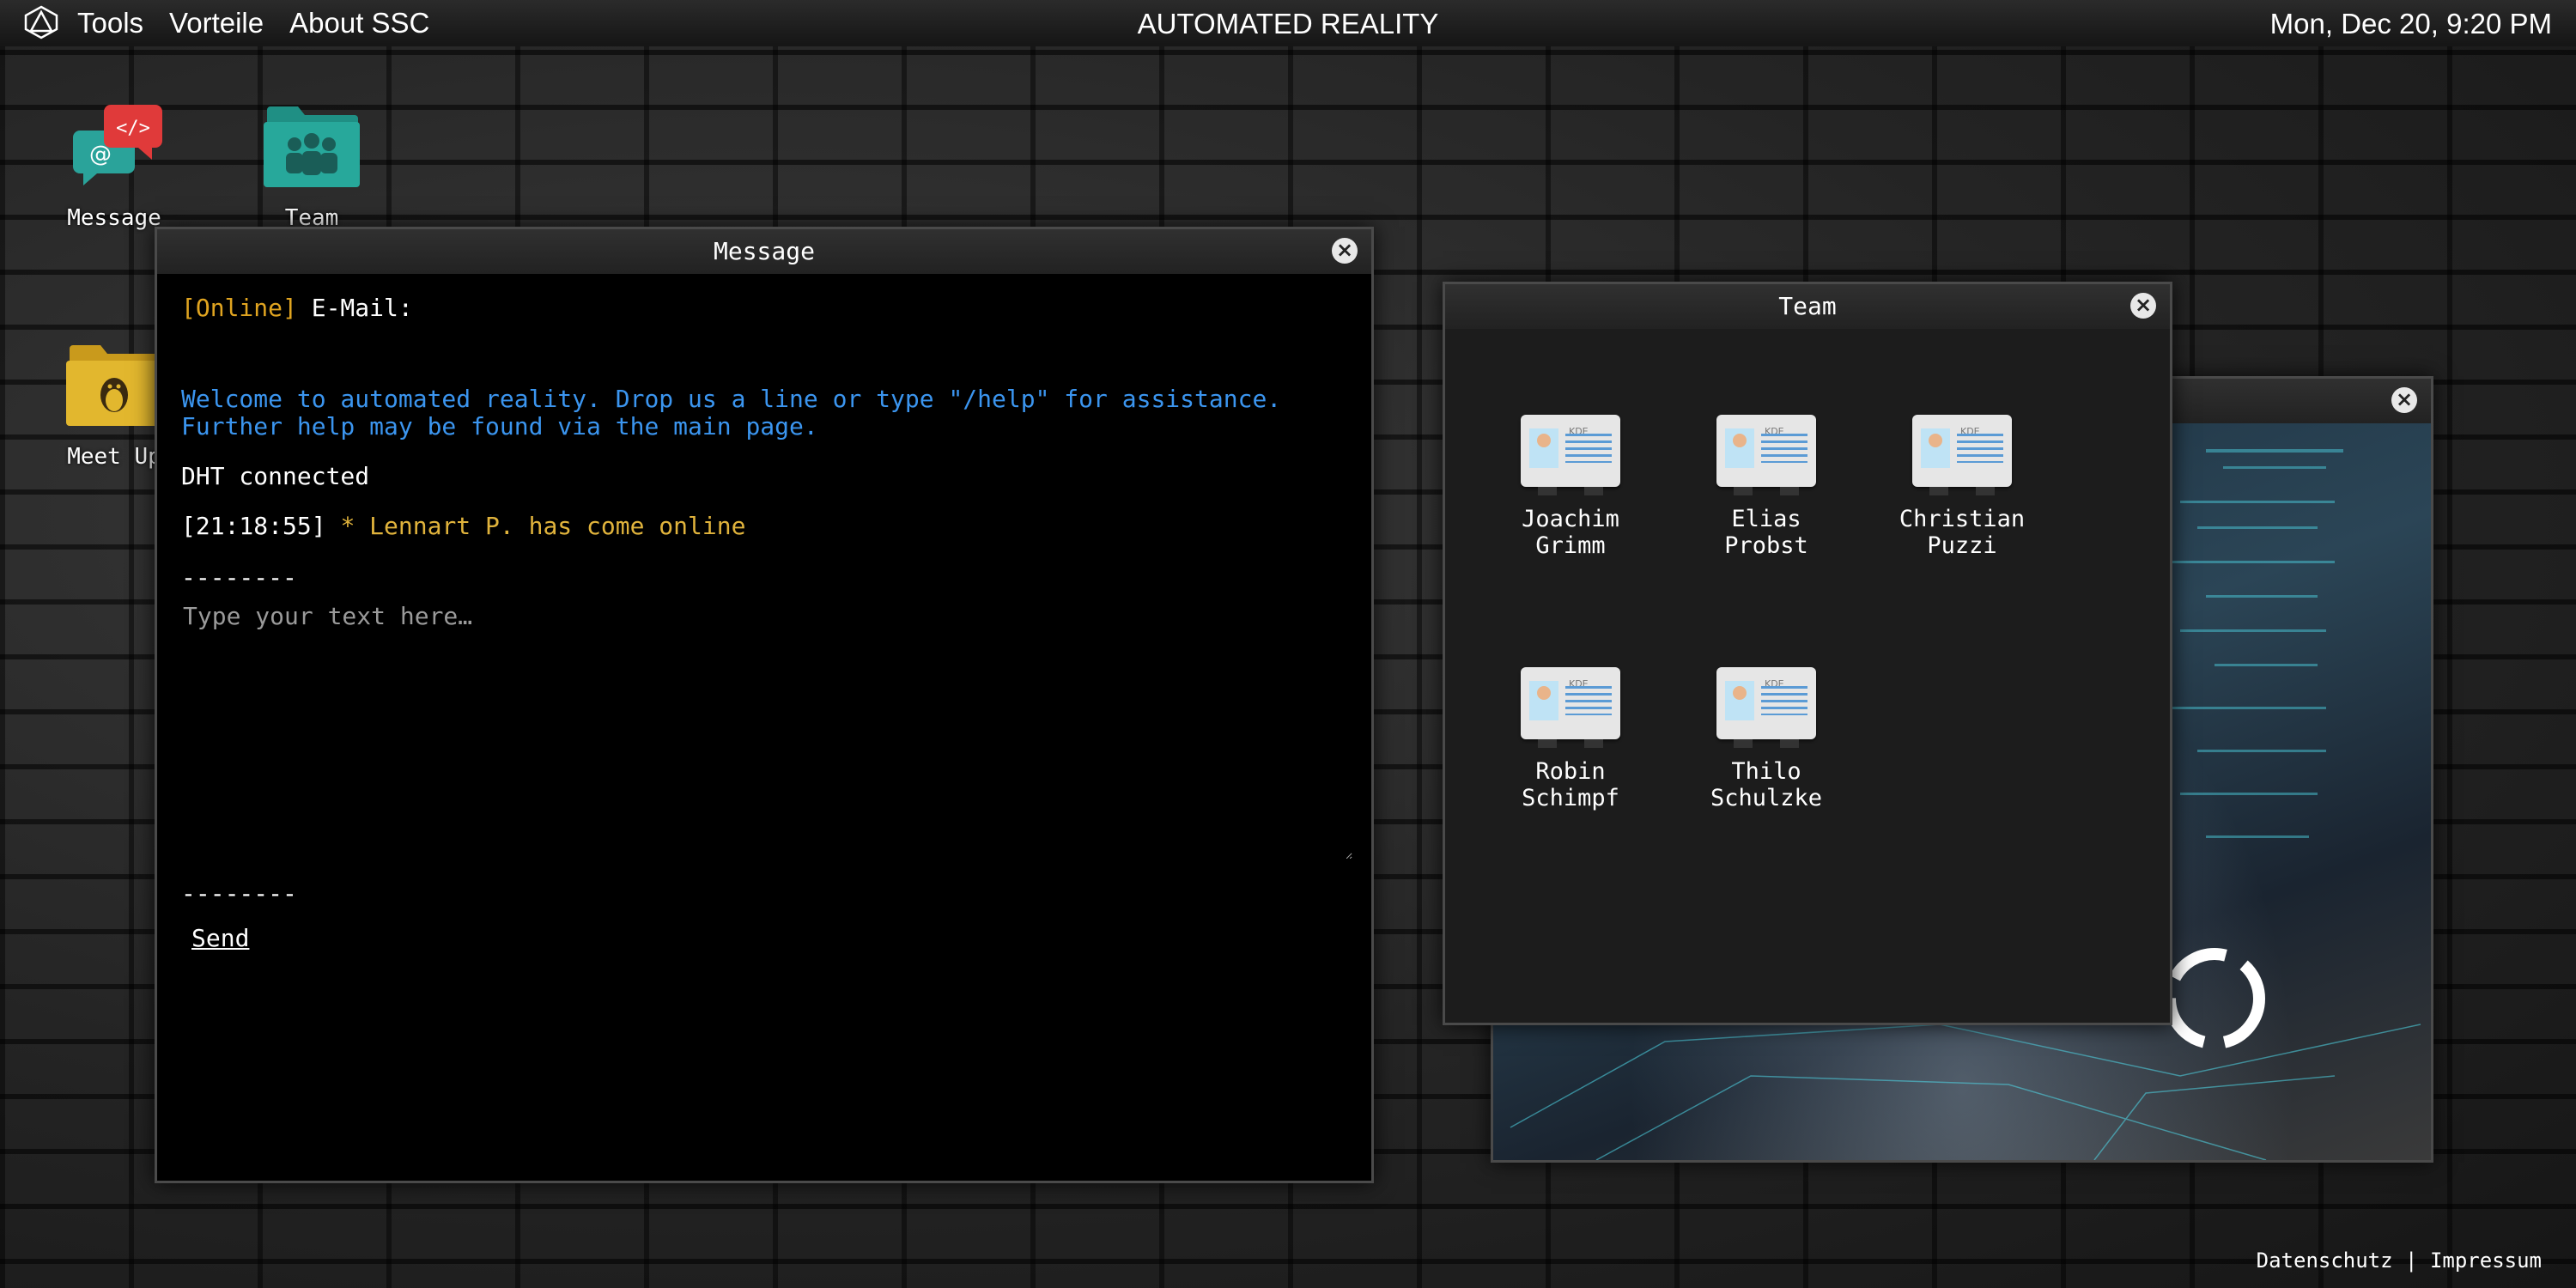 The width and height of the screenshot is (2576, 1288). I want to click on message-window-title: Message, so click(764, 251).